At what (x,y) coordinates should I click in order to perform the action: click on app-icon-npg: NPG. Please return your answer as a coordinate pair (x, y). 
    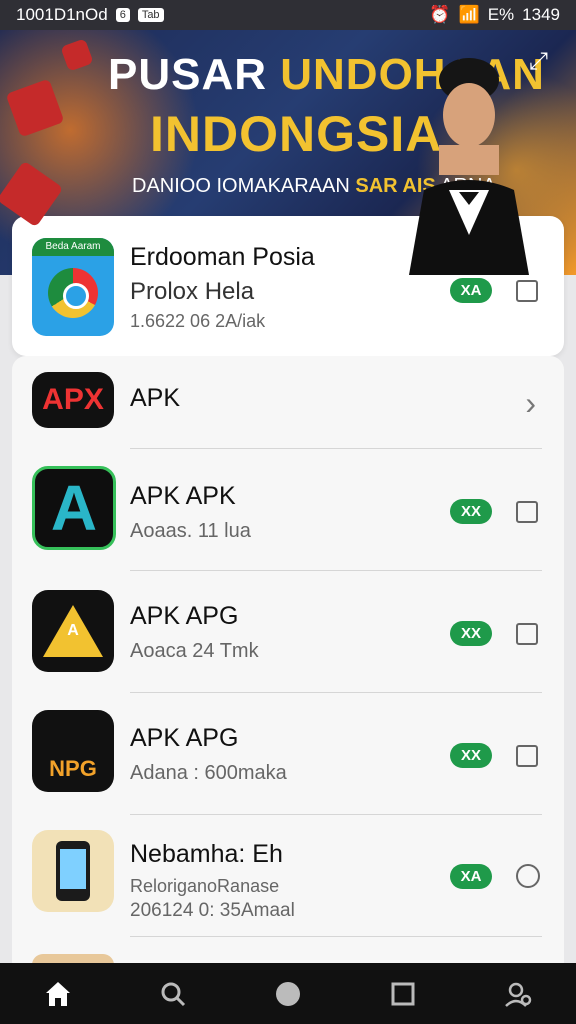
    Looking at the image, I should click on (73, 751).